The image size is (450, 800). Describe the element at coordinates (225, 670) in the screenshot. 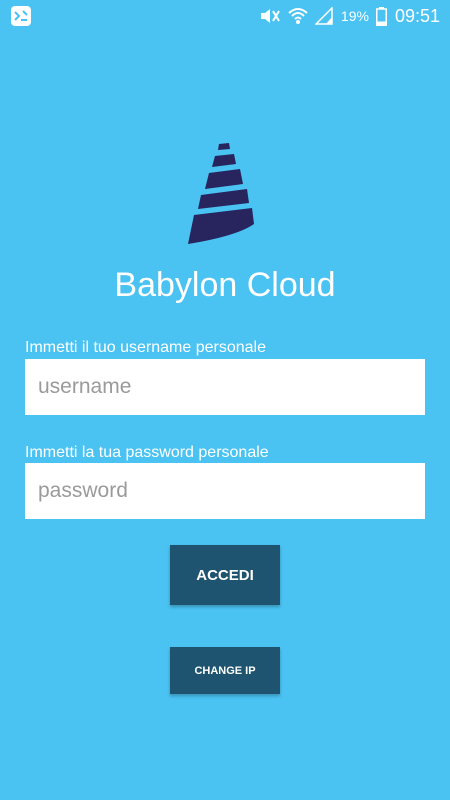

I see `change-ip-button: CHANGE IP` at that location.